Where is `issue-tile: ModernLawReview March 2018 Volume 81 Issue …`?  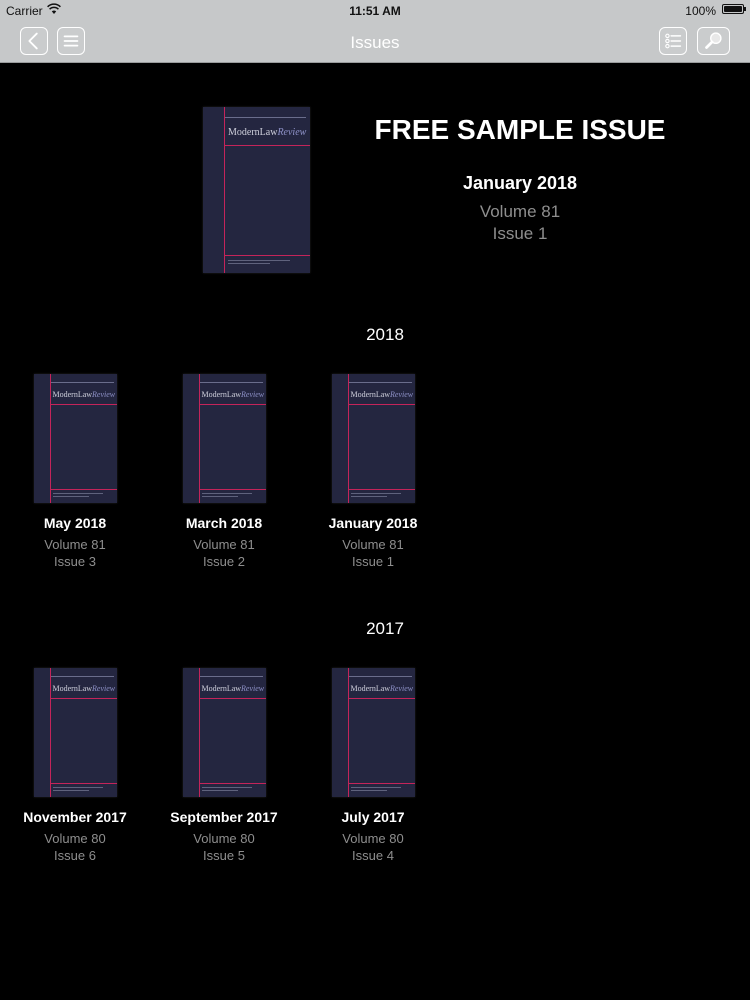 issue-tile: ModernLawReview March 2018 Volume 81 Issue … is located at coordinates (224, 471).